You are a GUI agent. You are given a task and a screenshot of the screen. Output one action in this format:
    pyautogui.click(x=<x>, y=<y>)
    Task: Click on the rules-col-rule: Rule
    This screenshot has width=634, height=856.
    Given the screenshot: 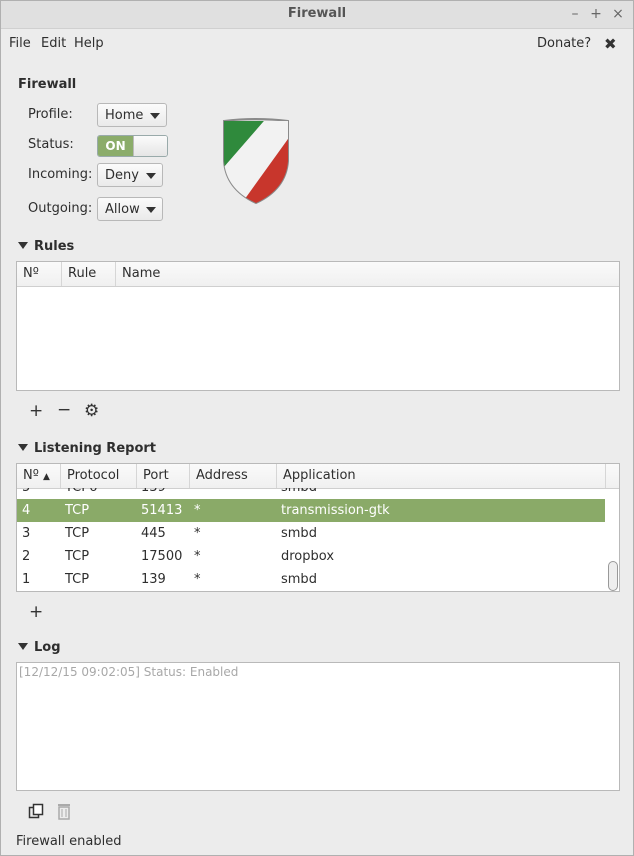 What is the action you would take?
    pyautogui.click(x=89, y=274)
    